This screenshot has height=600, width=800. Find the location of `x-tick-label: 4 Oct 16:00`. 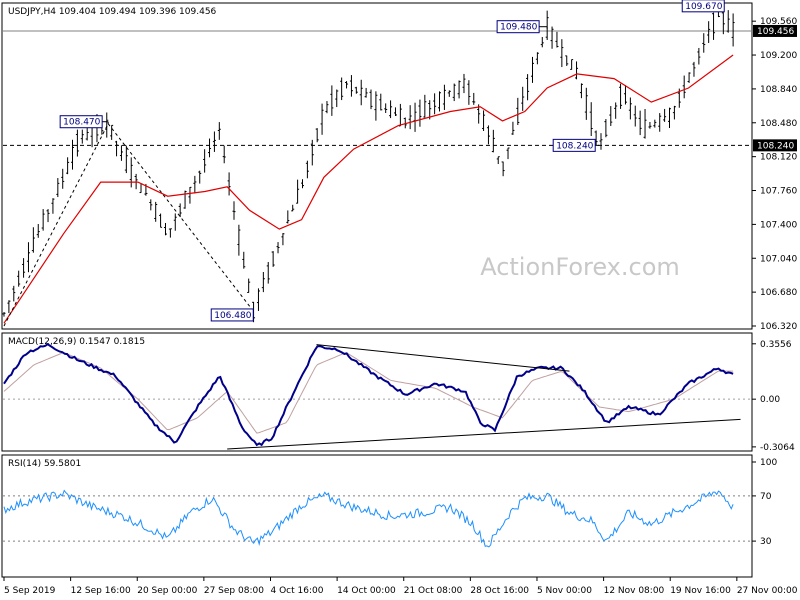

x-tick-label: 4 Oct 16:00 is located at coordinates (296, 591).